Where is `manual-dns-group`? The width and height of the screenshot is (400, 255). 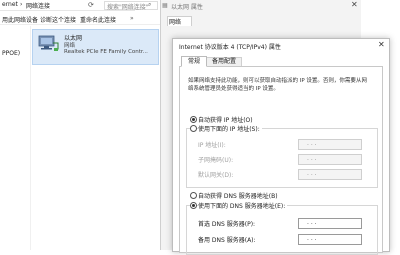
manual-dns-group is located at coordinates (282, 230).